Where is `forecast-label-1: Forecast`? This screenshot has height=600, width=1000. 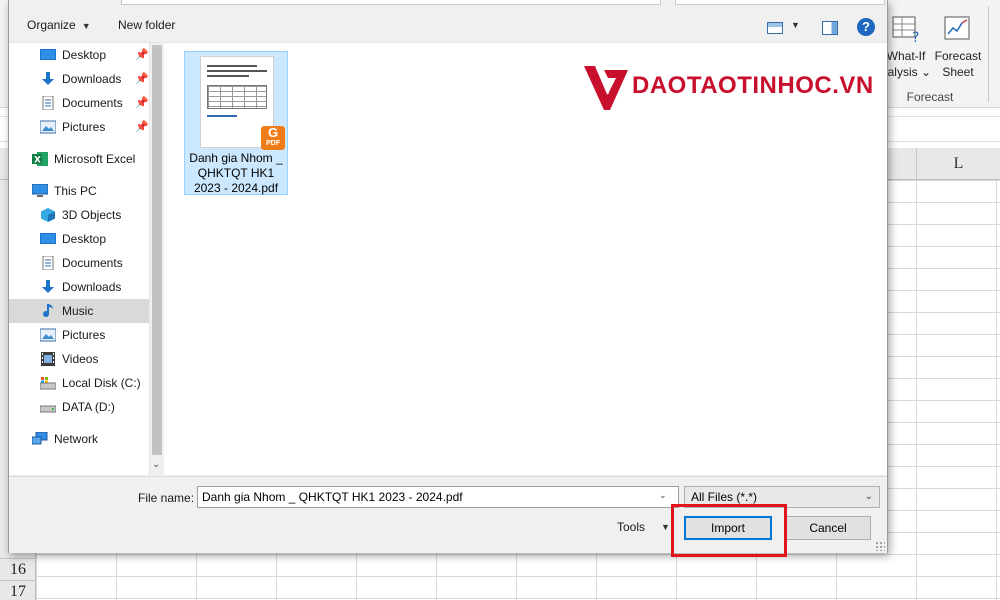
forecast-label-1: Forecast is located at coordinates (958, 56).